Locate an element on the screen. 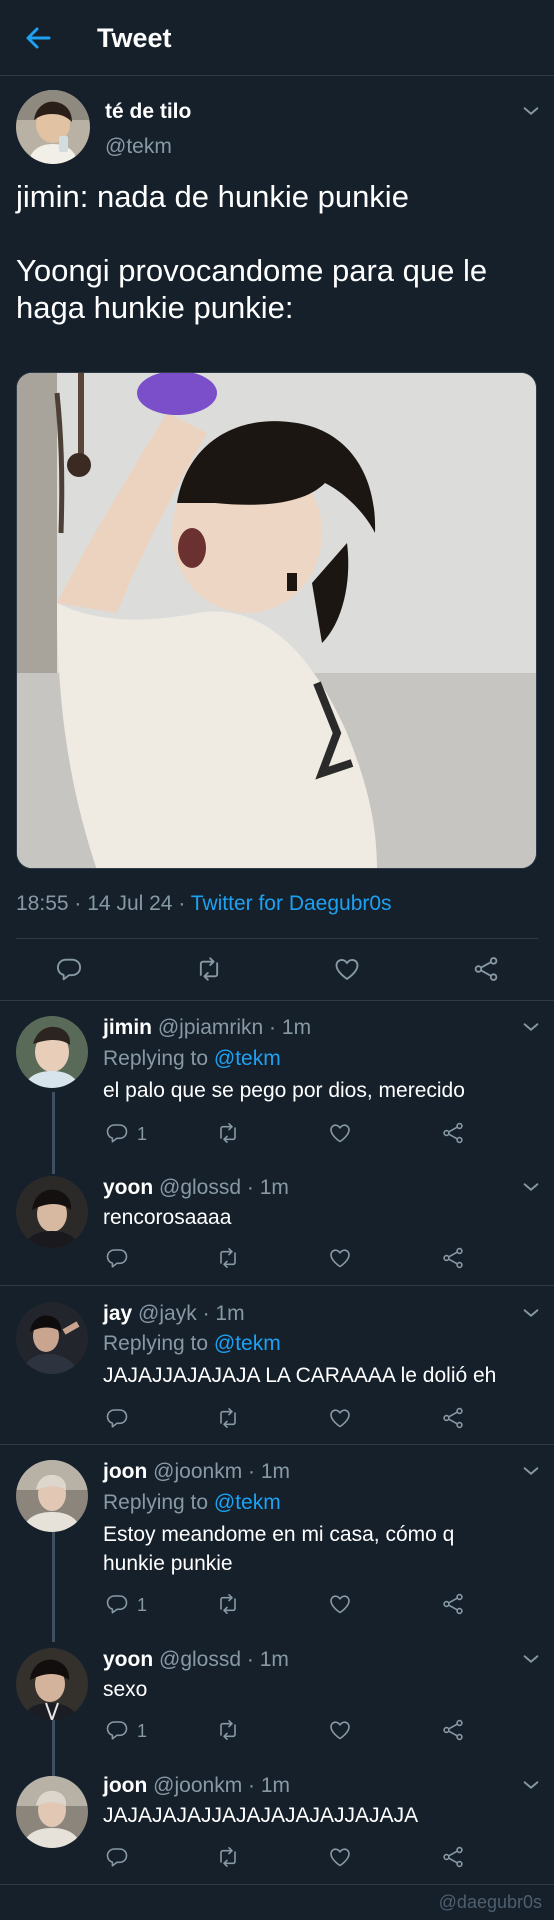 The width and height of the screenshot is (554, 1920). reply-text: sexo is located at coordinates (125, 1689).